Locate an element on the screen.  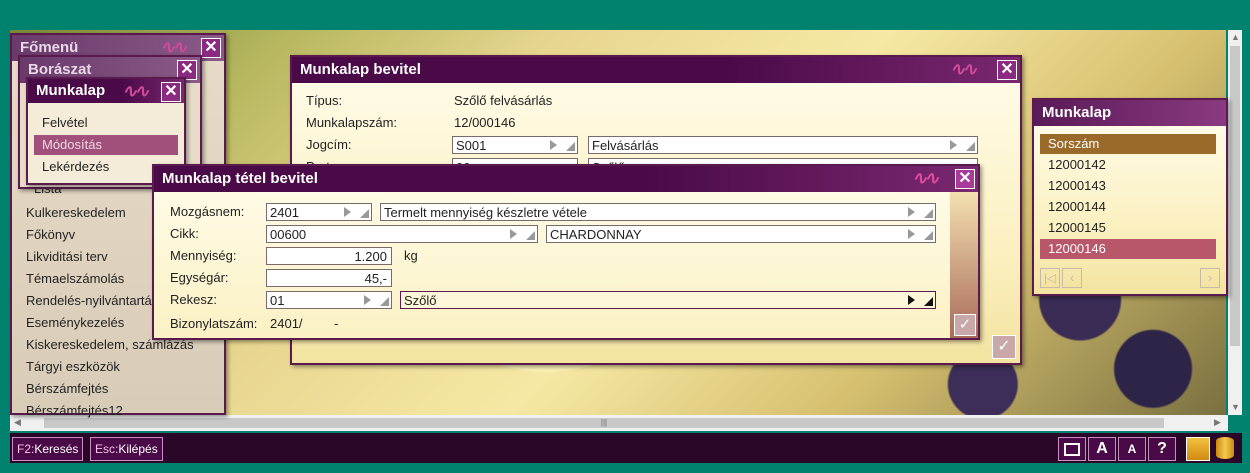
exit-key-button: Esc:Kilépés is located at coordinates (126, 449).